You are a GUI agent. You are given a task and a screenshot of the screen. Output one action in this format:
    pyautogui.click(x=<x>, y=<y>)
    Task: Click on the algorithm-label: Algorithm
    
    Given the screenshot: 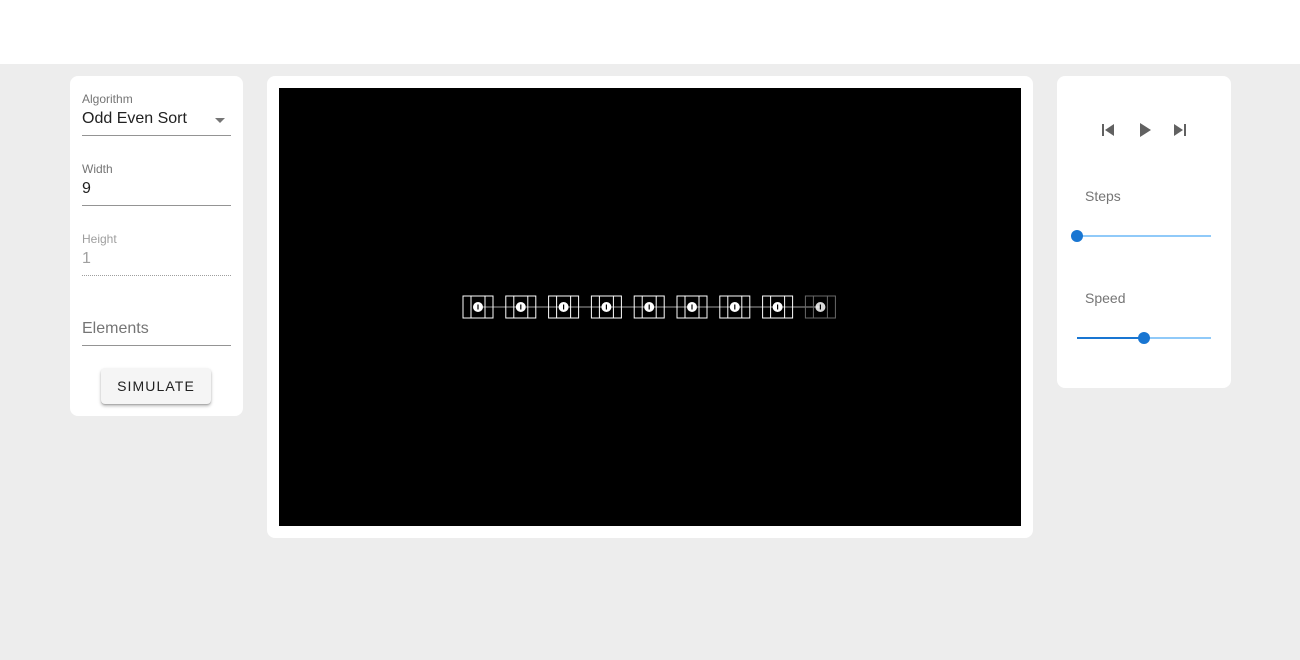 What is the action you would take?
    pyautogui.click(x=107, y=99)
    